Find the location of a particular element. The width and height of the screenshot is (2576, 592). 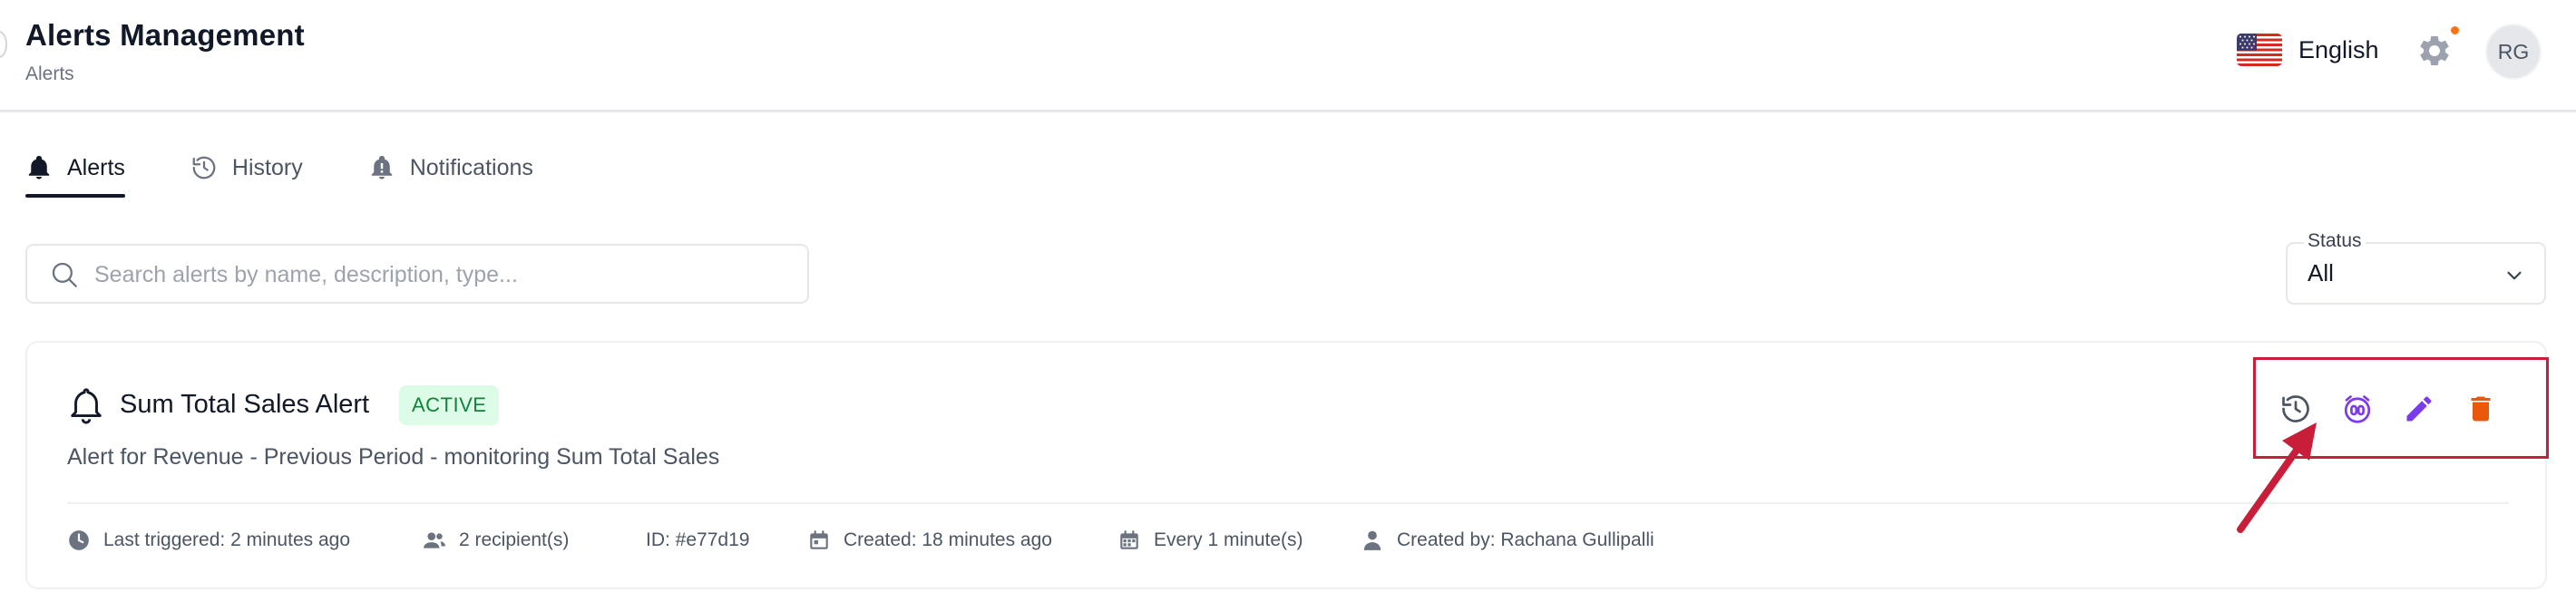

snooze-timer-button is located at coordinates (2357, 409).